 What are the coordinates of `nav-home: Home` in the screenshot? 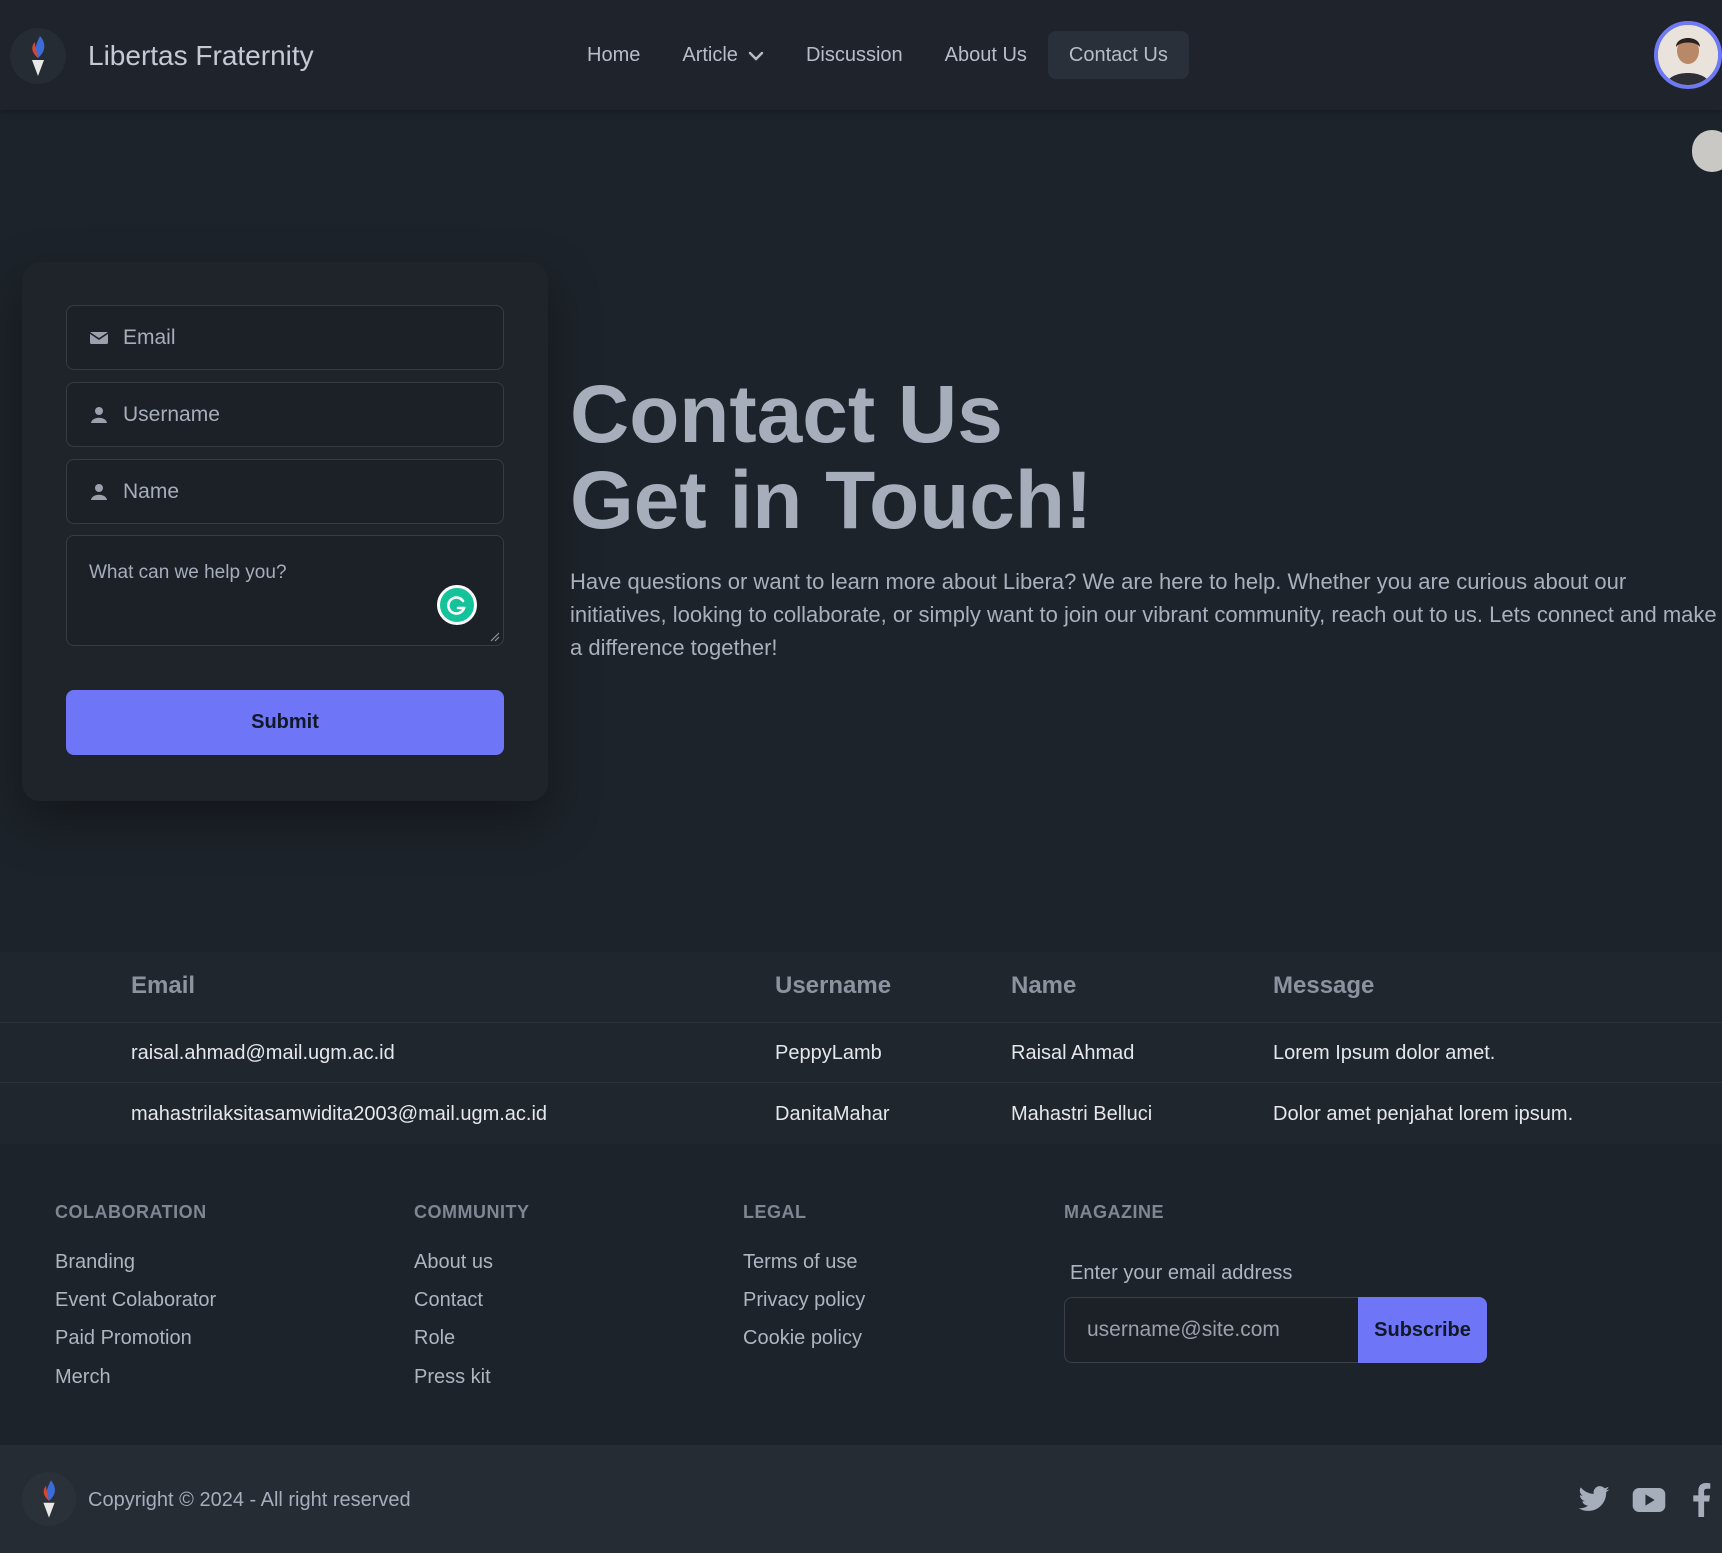 It's located at (613, 55).